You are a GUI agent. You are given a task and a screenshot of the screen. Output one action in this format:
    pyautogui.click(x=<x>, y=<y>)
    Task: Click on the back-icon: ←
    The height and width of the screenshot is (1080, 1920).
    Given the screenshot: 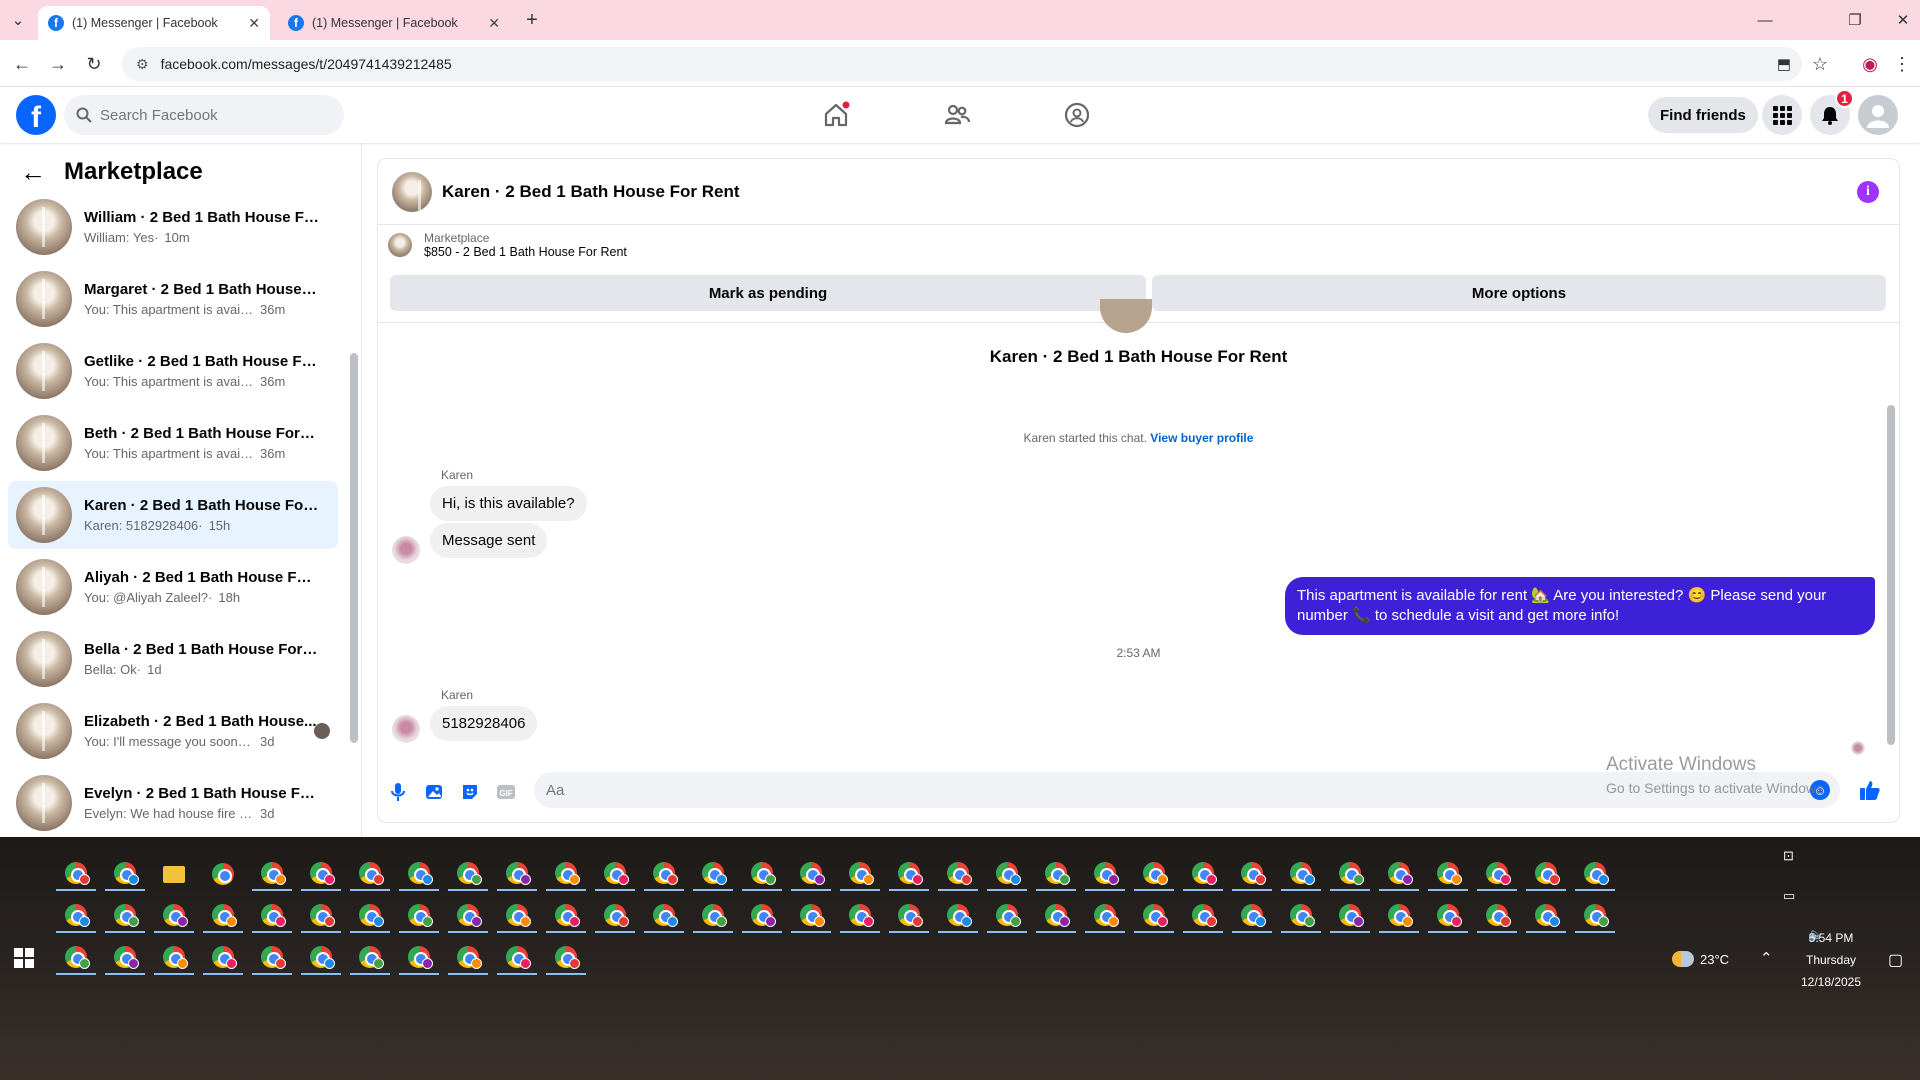 What is the action you would take?
    pyautogui.click(x=22, y=64)
    